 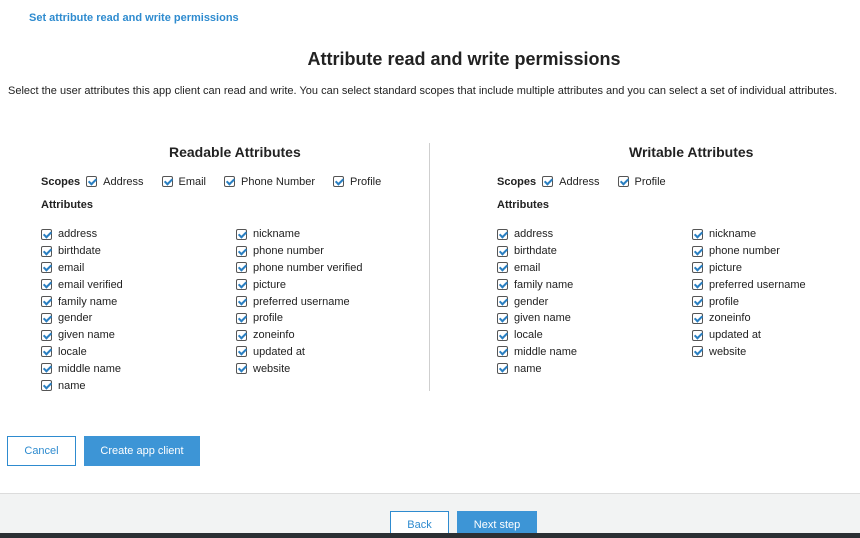 What do you see at coordinates (241, 318) in the screenshot?
I see `readable-attr-profile-checkbox` at bounding box center [241, 318].